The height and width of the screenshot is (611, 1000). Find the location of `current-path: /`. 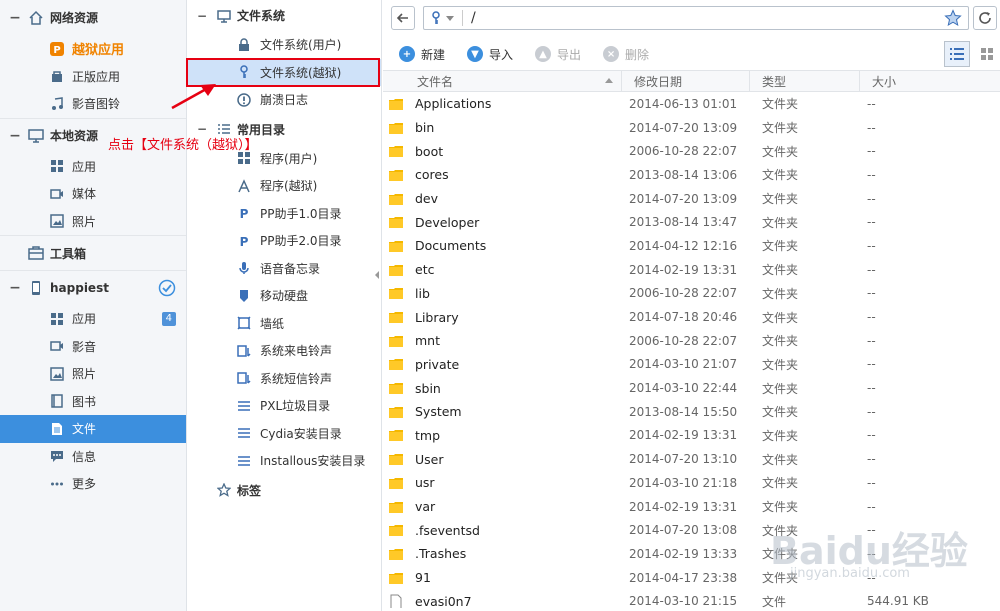

current-path: / is located at coordinates (473, 18).